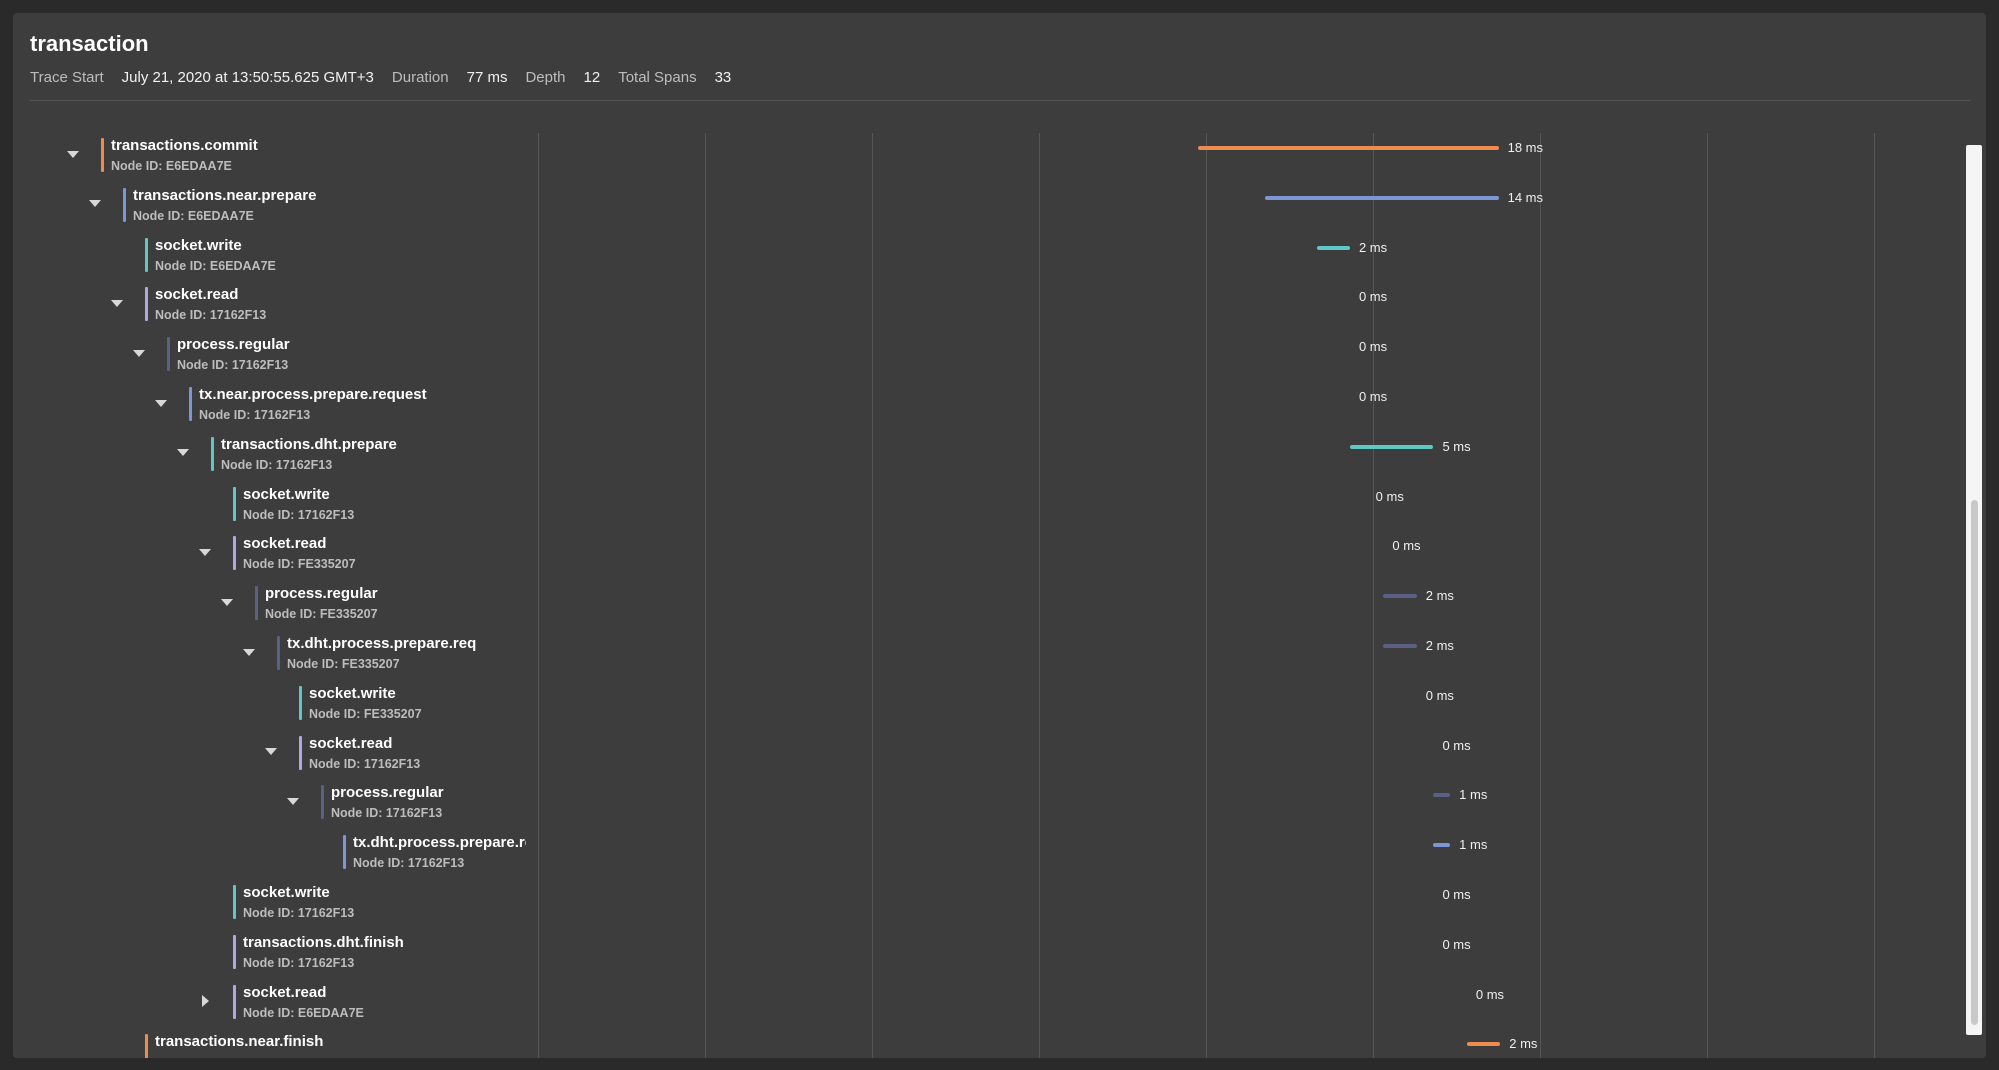 Image resolution: width=1999 pixels, height=1070 pixels. I want to click on total-spans-label: Total Spans, so click(657, 77).